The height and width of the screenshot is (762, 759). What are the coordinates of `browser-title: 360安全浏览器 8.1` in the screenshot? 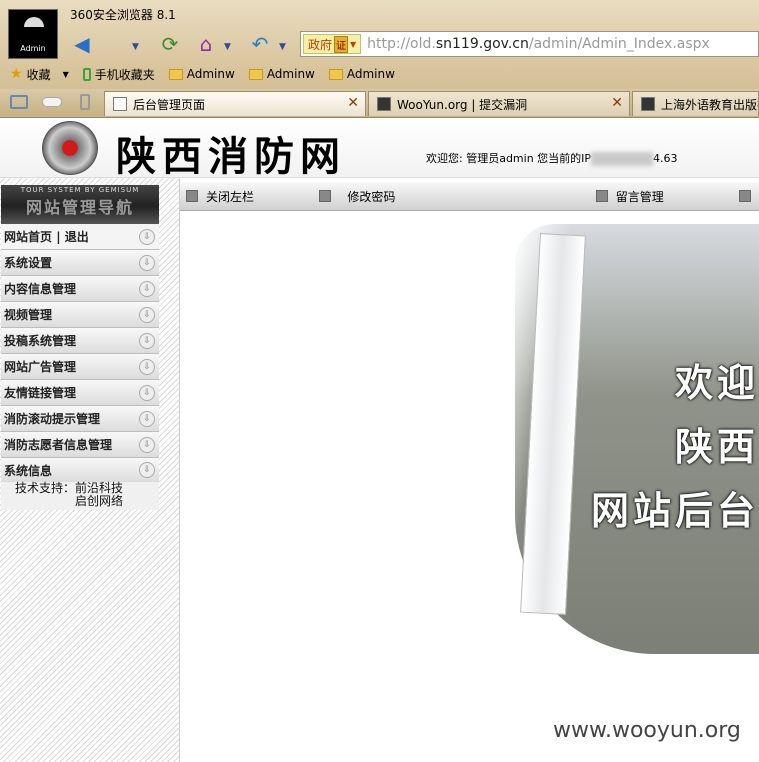 It's located at (123, 15).